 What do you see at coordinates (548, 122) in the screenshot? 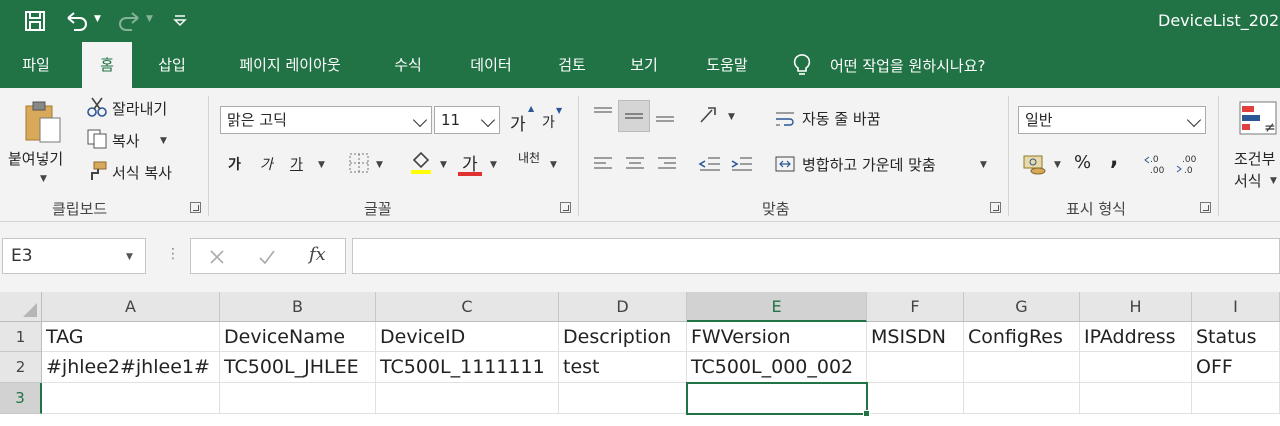
I see `shrink-font-button: 가` at bounding box center [548, 122].